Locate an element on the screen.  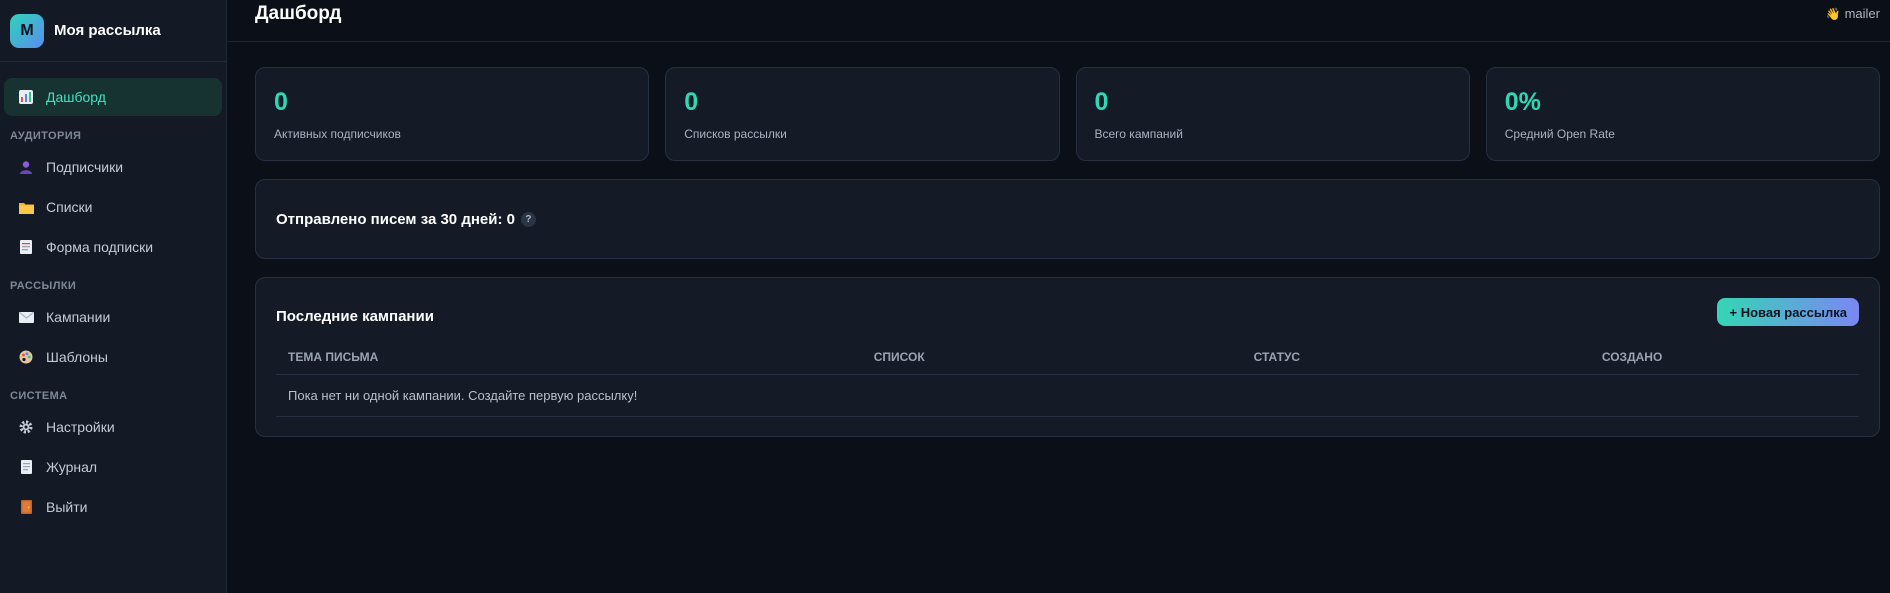
nav-section-audience: Аудитория is located at coordinates (46, 136).